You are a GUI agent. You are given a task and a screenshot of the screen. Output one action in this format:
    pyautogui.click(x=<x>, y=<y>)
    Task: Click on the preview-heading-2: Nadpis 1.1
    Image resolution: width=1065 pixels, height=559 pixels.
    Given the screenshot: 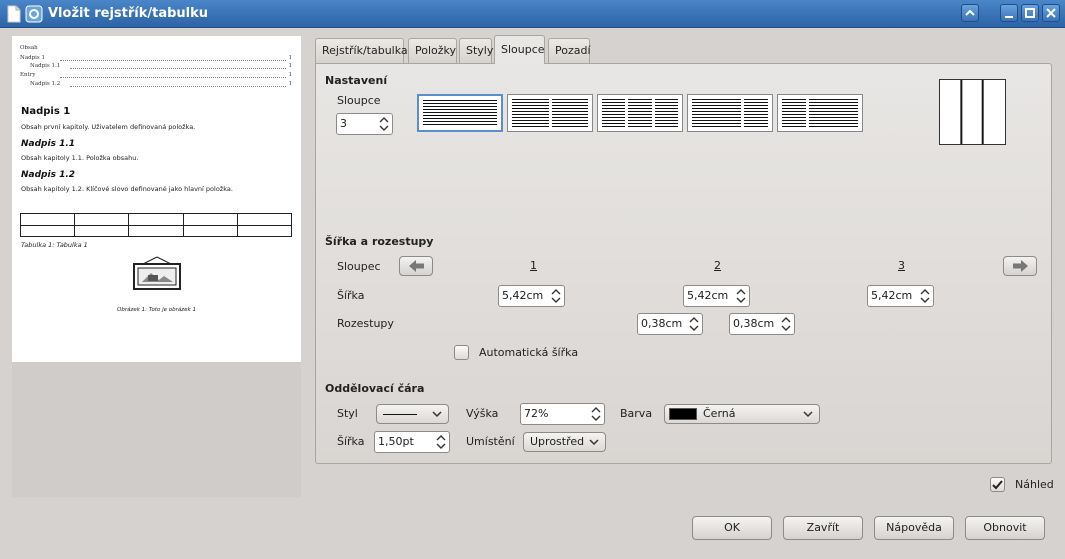 What is the action you would take?
    pyautogui.click(x=48, y=144)
    